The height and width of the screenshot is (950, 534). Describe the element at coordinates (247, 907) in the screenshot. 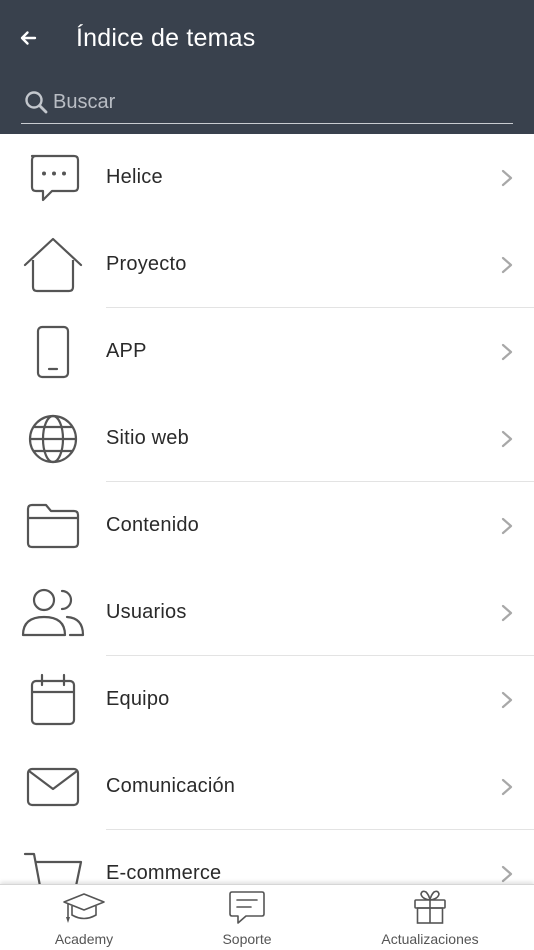

I see `message-square-icon` at that location.